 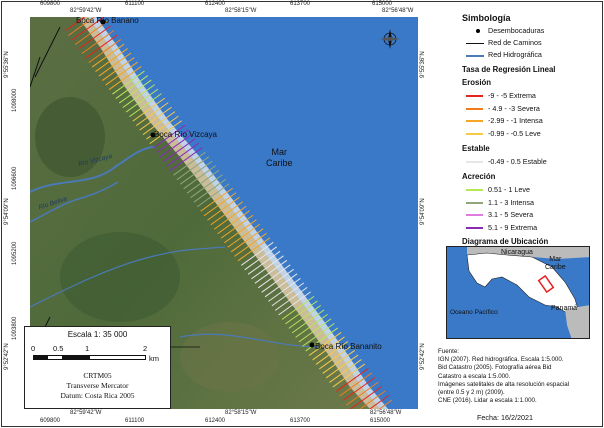 What do you see at coordinates (154, 358) in the screenshot?
I see `scale-unit: km` at bounding box center [154, 358].